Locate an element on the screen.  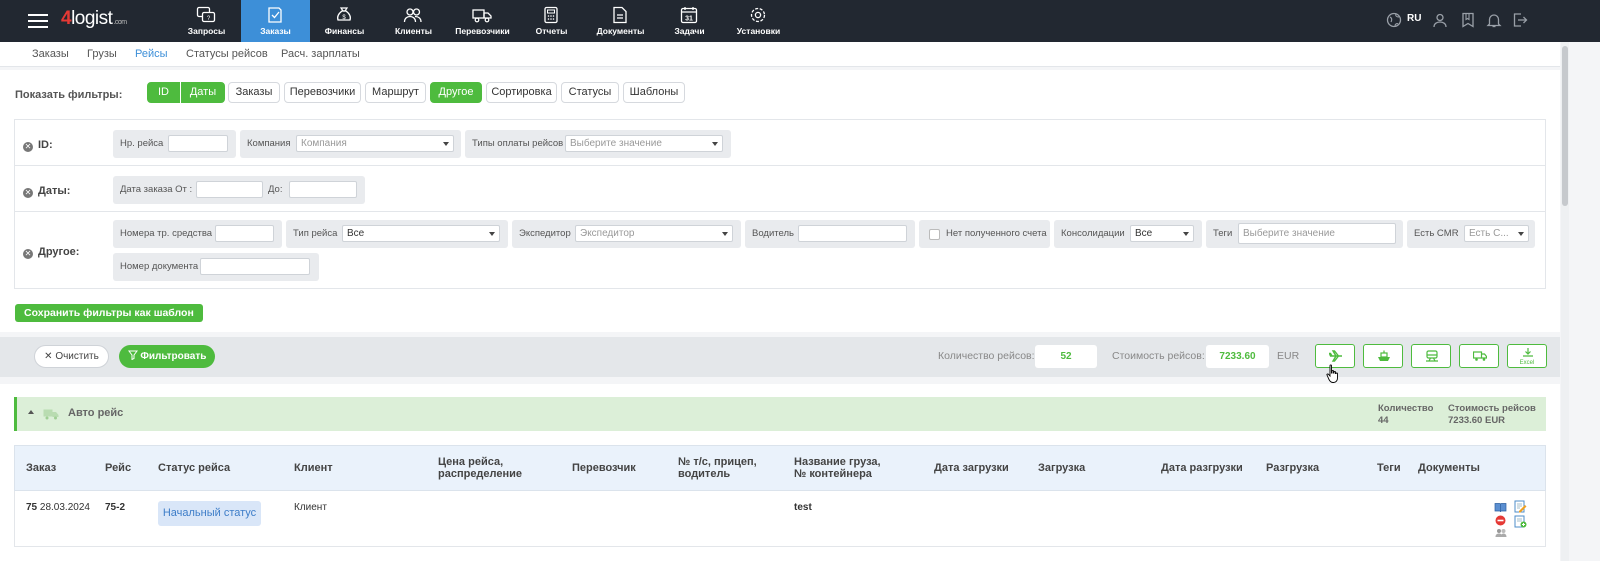
column-header: Цена рейса, распределение is located at coordinates (488, 468).